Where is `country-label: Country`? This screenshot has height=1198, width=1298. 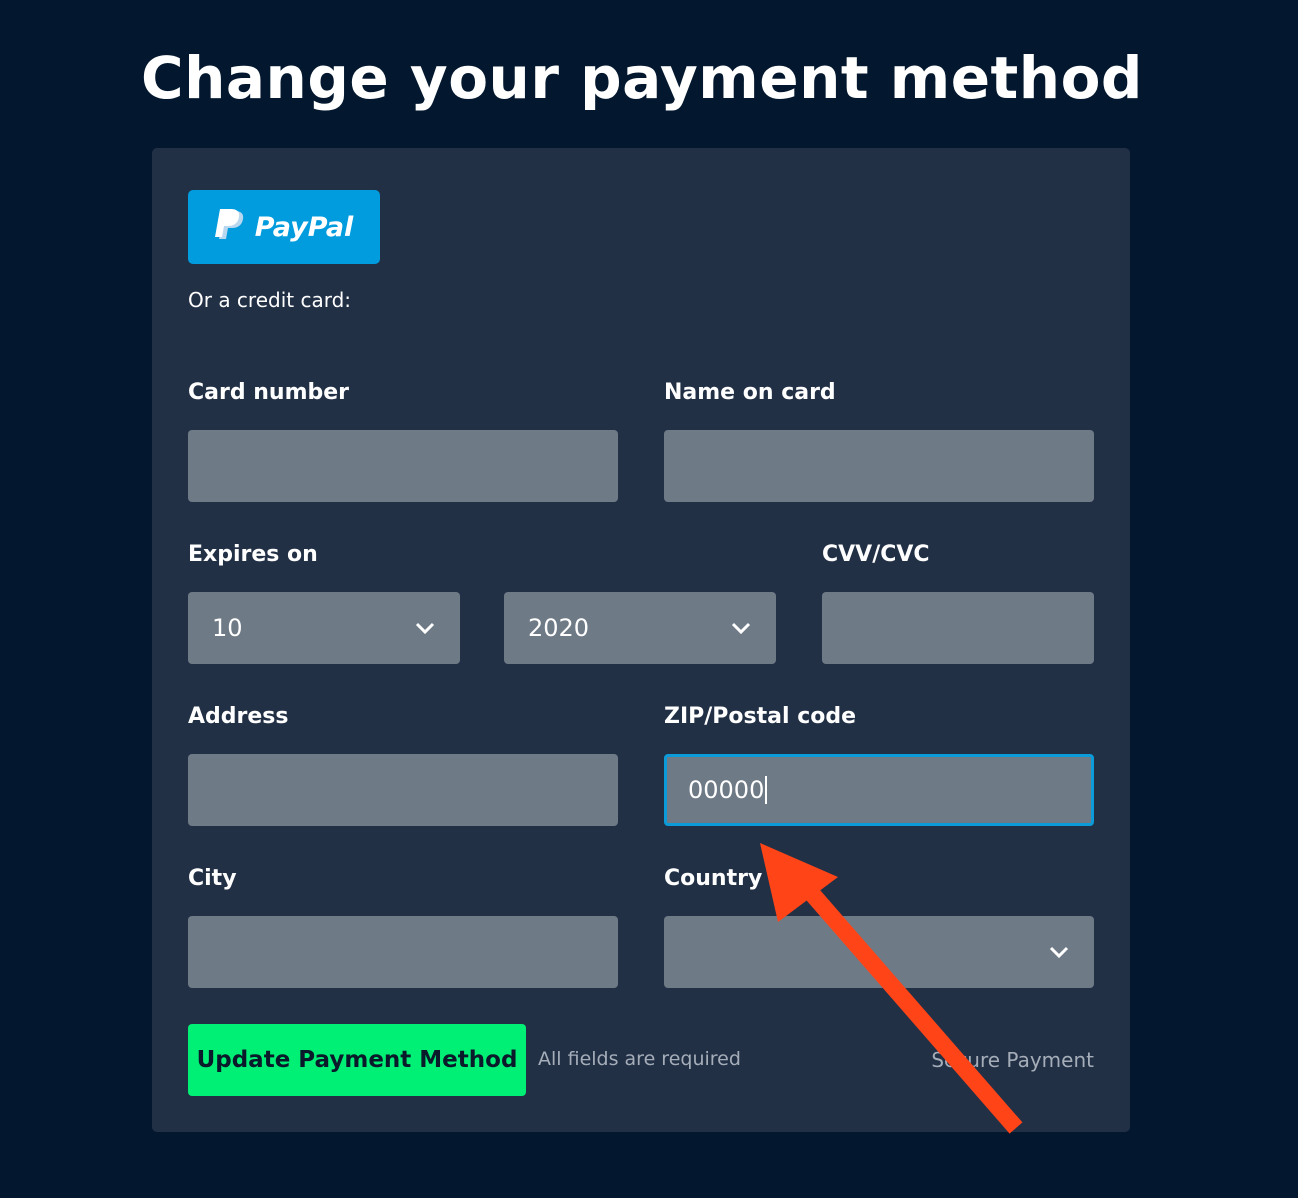 country-label: Country is located at coordinates (713, 878).